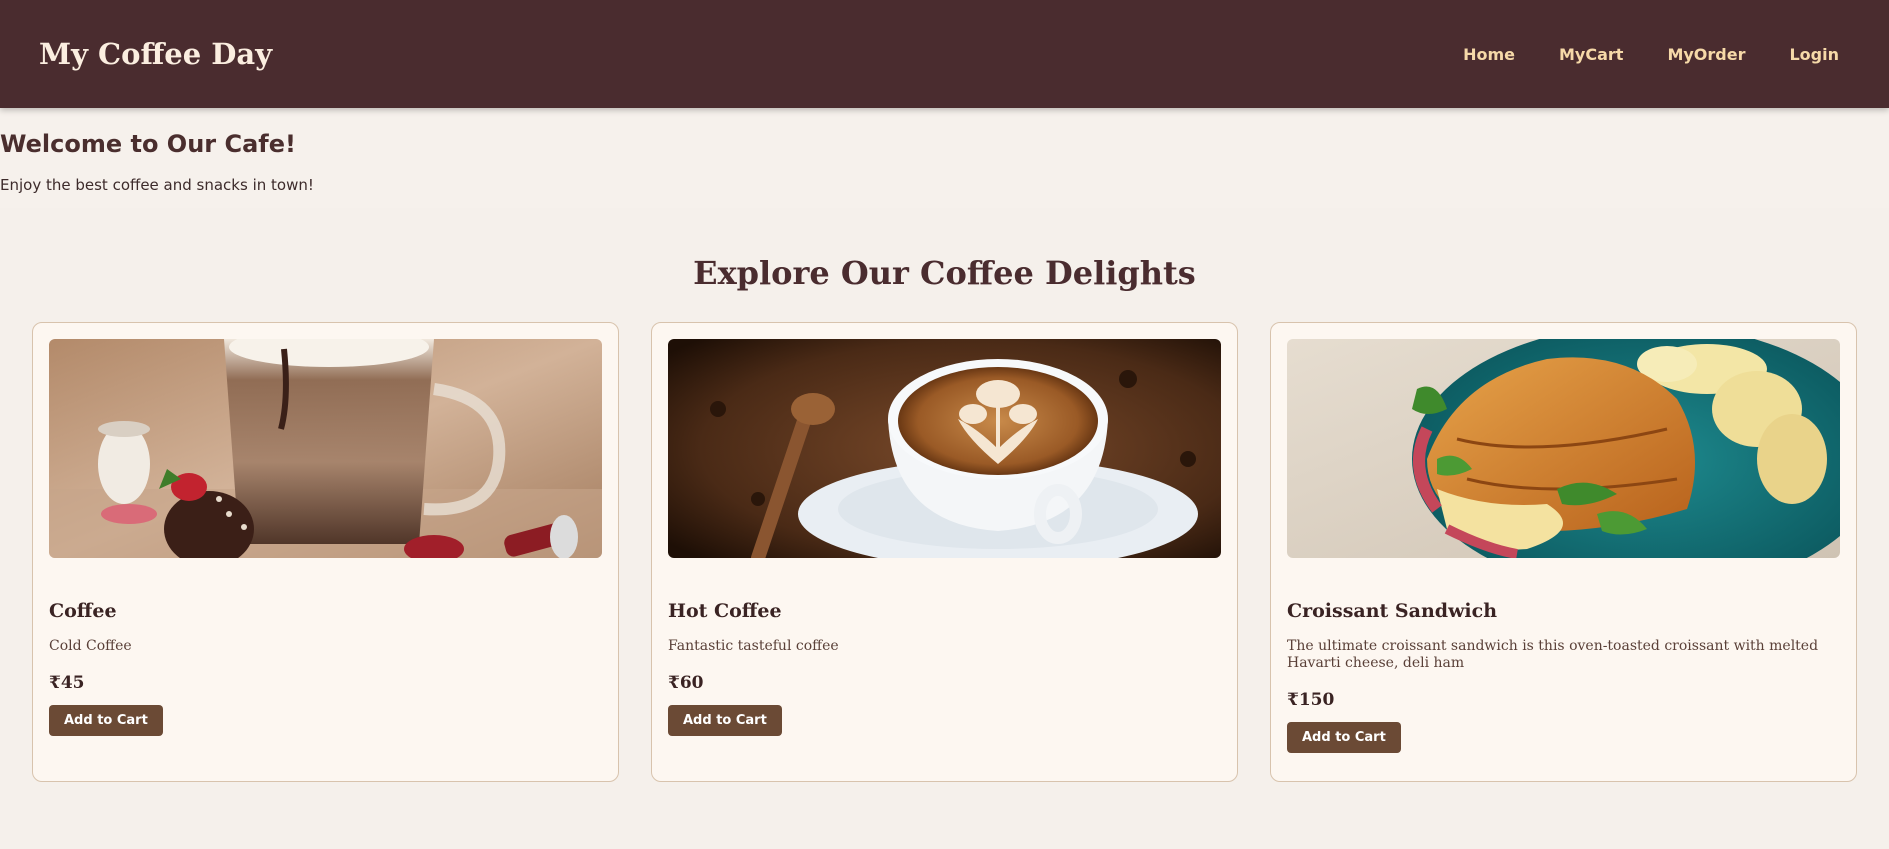 The width and height of the screenshot is (1889, 849). Describe the element at coordinates (325, 448) in the screenshot. I see `iced-mocha-photo` at that location.